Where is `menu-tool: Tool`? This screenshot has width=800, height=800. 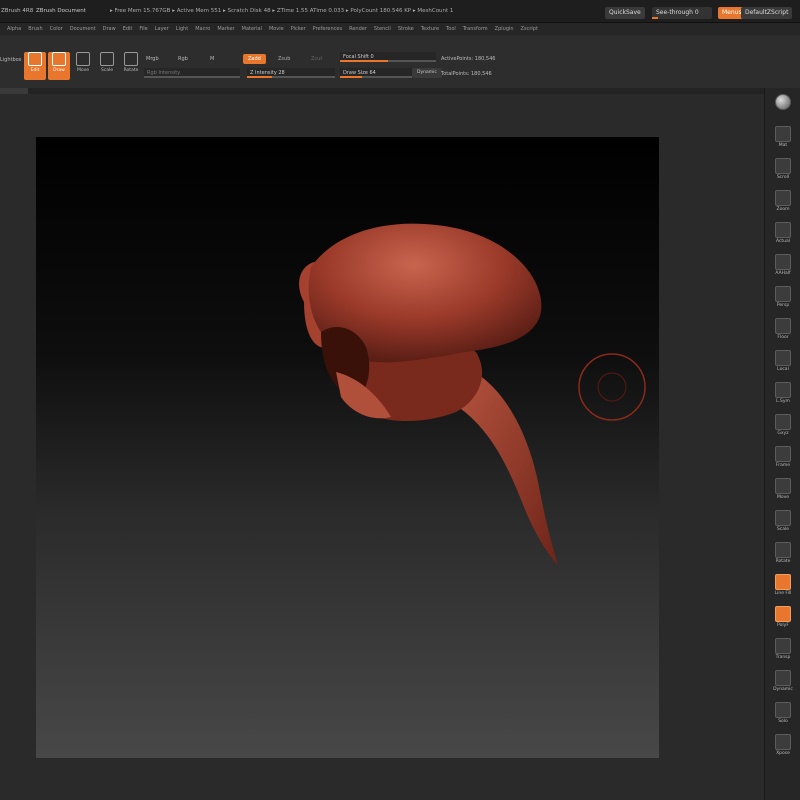
menu-tool: Tool is located at coordinates (451, 29).